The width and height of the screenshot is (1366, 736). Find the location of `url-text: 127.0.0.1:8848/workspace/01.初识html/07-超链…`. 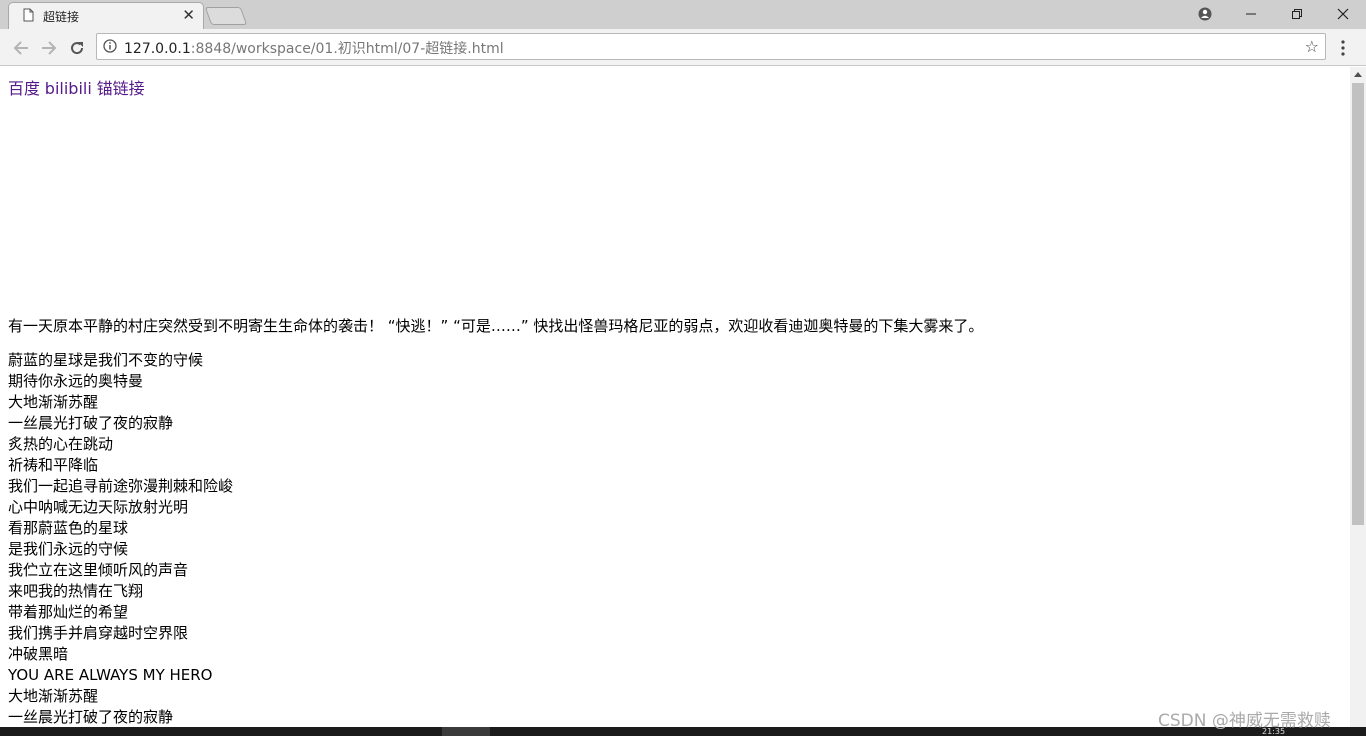

url-text: 127.0.0.1:8848/workspace/01.初识html/07-超链… is located at coordinates (314, 48).